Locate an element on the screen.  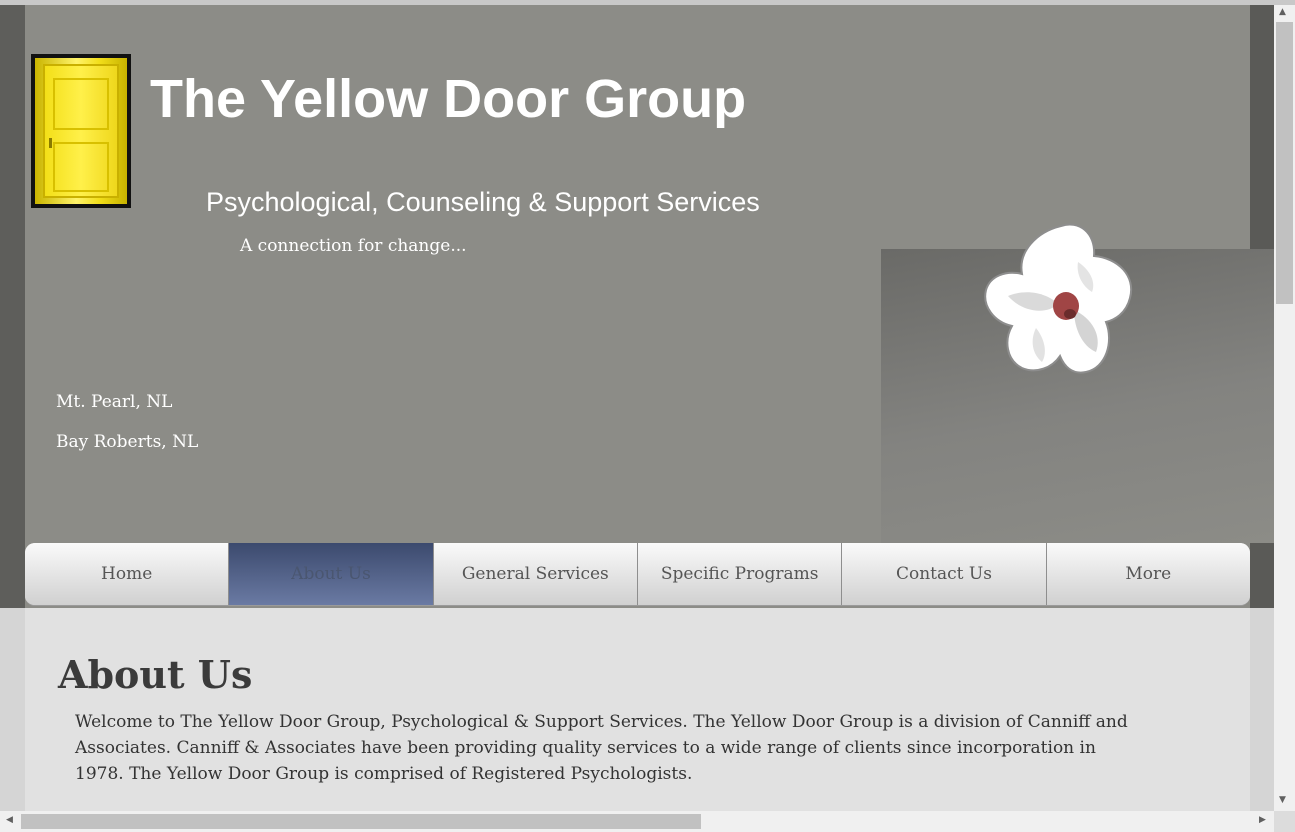
scrollbar-corner is located at coordinates (1284, 821).